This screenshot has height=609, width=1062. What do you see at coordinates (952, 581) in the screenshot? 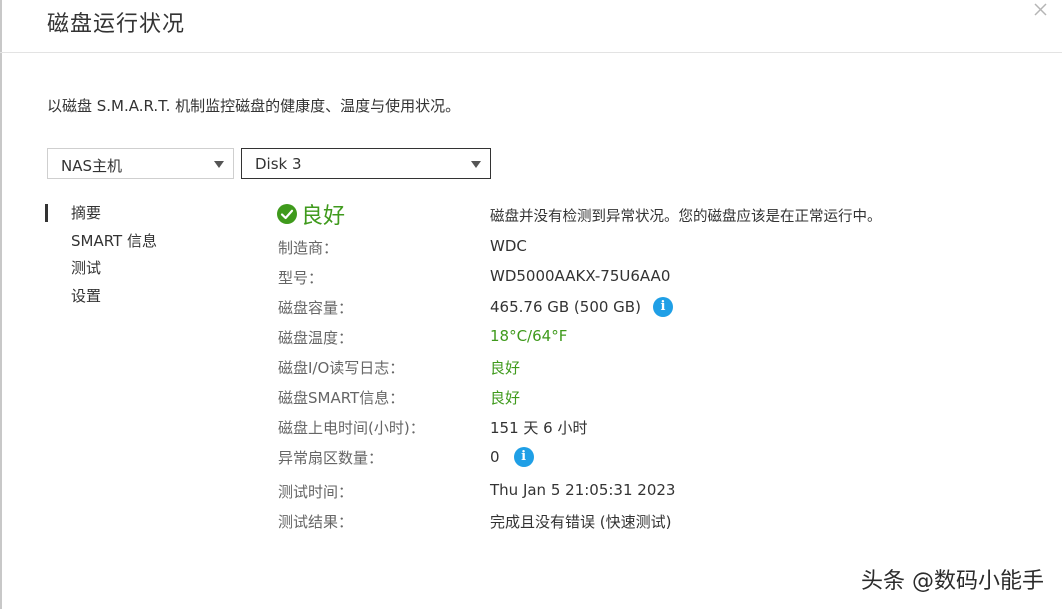
I see `watermark: 头条 @数码小能手` at bounding box center [952, 581].